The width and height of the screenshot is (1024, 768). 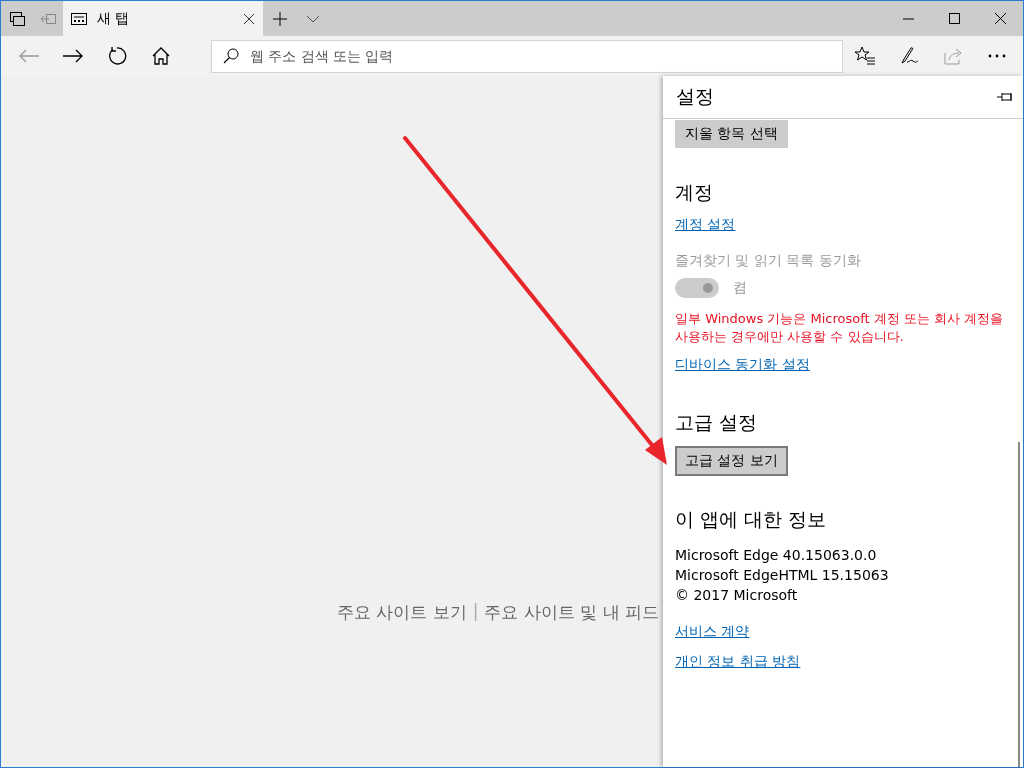 I want to click on version-text: Microsoft Edge 40.15063.0.0, so click(x=776, y=555).